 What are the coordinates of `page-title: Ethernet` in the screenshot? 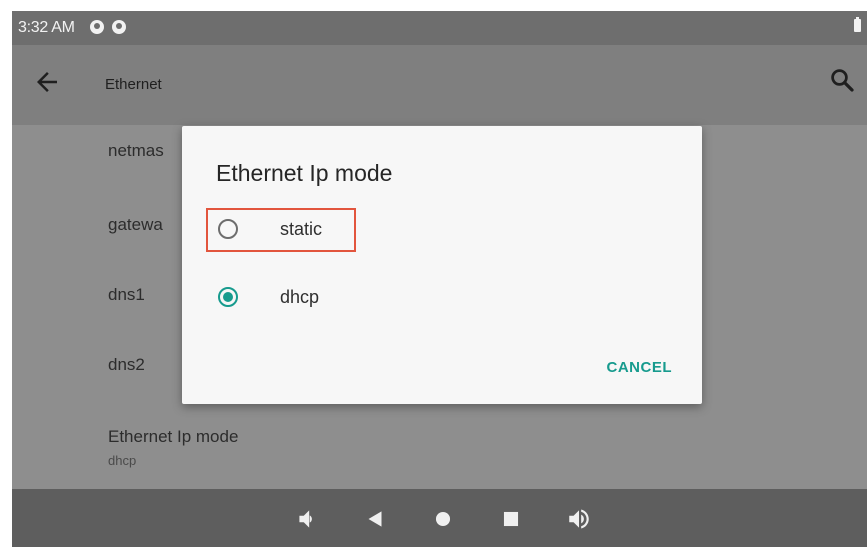 It's located at (133, 84).